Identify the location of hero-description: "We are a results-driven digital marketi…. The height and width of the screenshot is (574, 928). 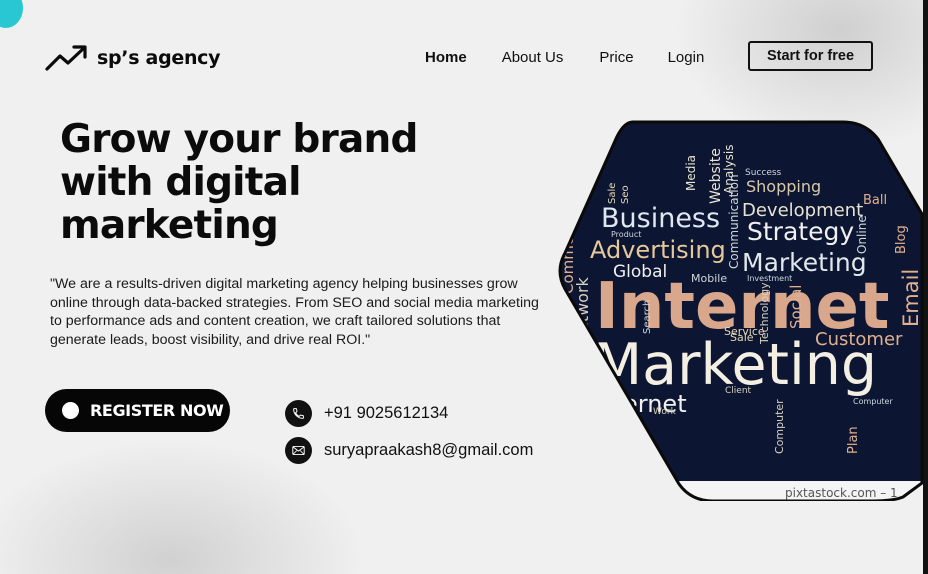
(294, 312).